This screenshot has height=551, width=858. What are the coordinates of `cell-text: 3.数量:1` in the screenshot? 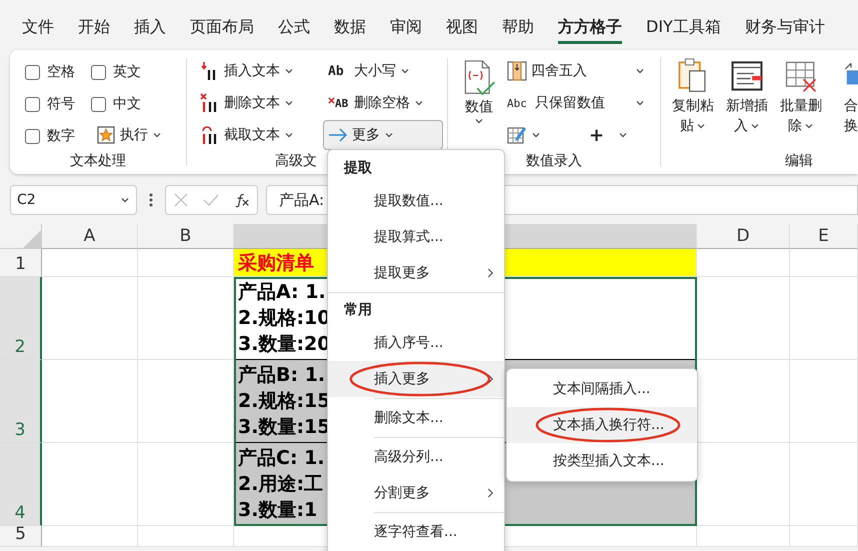 It's located at (278, 510).